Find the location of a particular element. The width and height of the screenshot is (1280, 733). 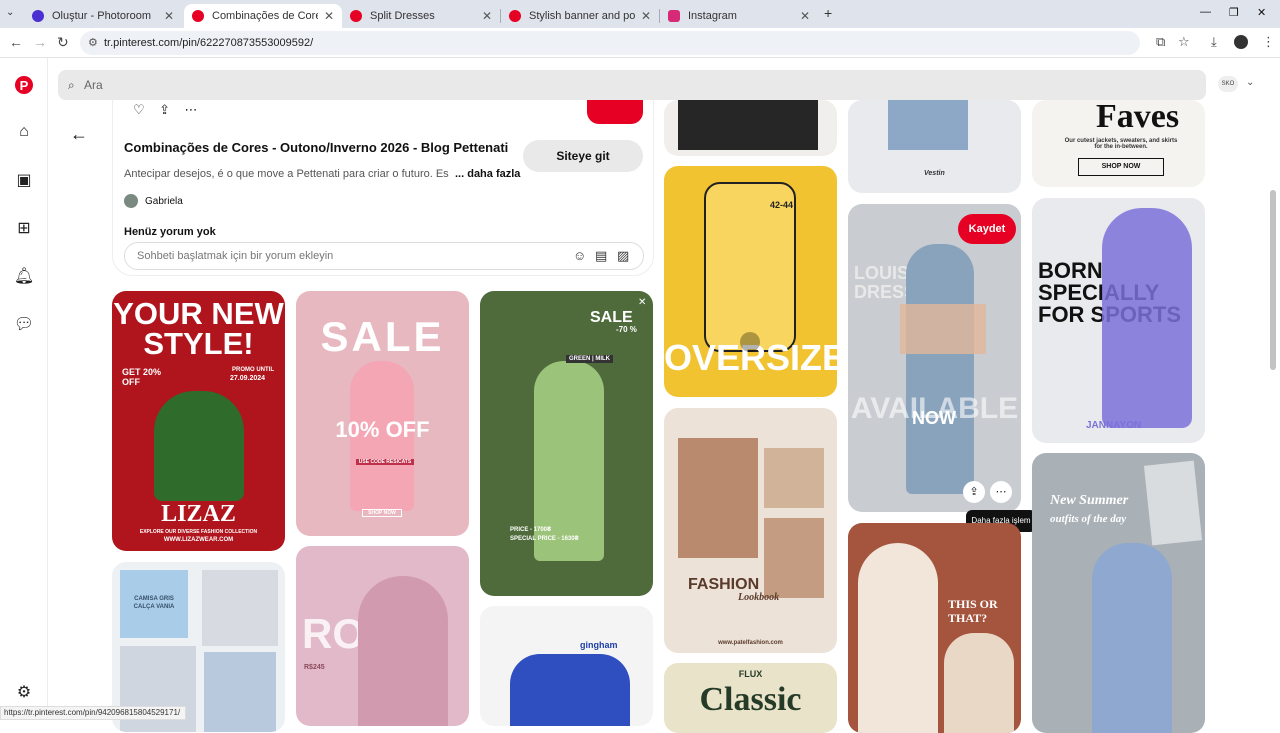

create-icon: ⊞ is located at coordinates (24, 228).